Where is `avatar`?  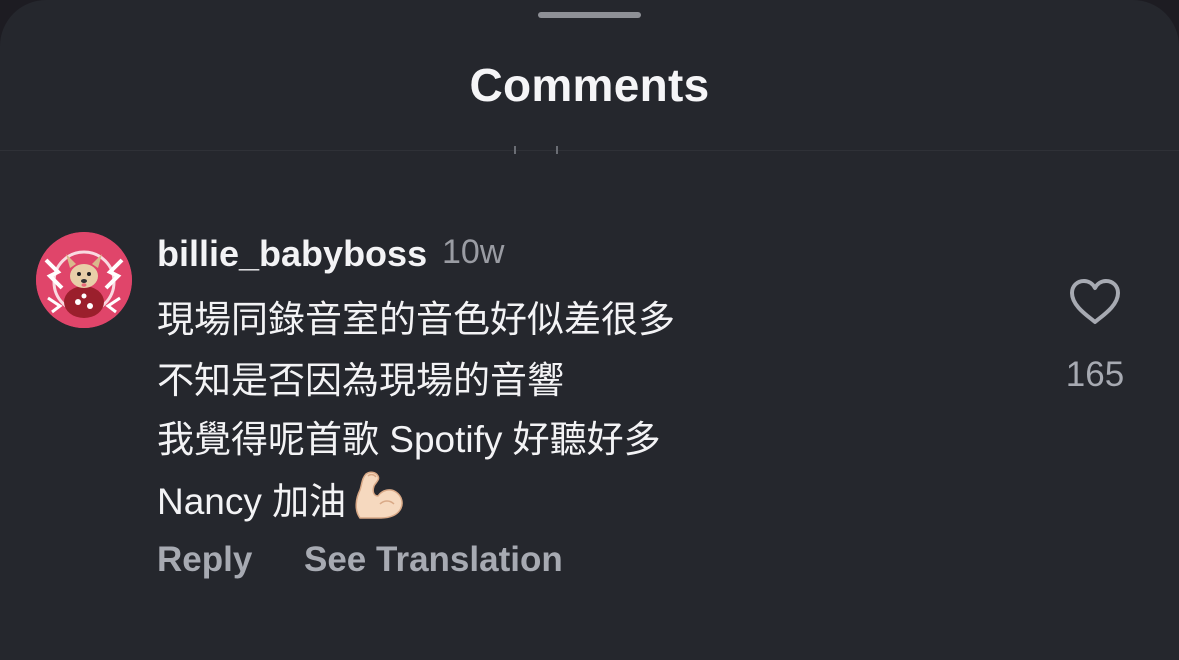 avatar is located at coordinates (84, 280).